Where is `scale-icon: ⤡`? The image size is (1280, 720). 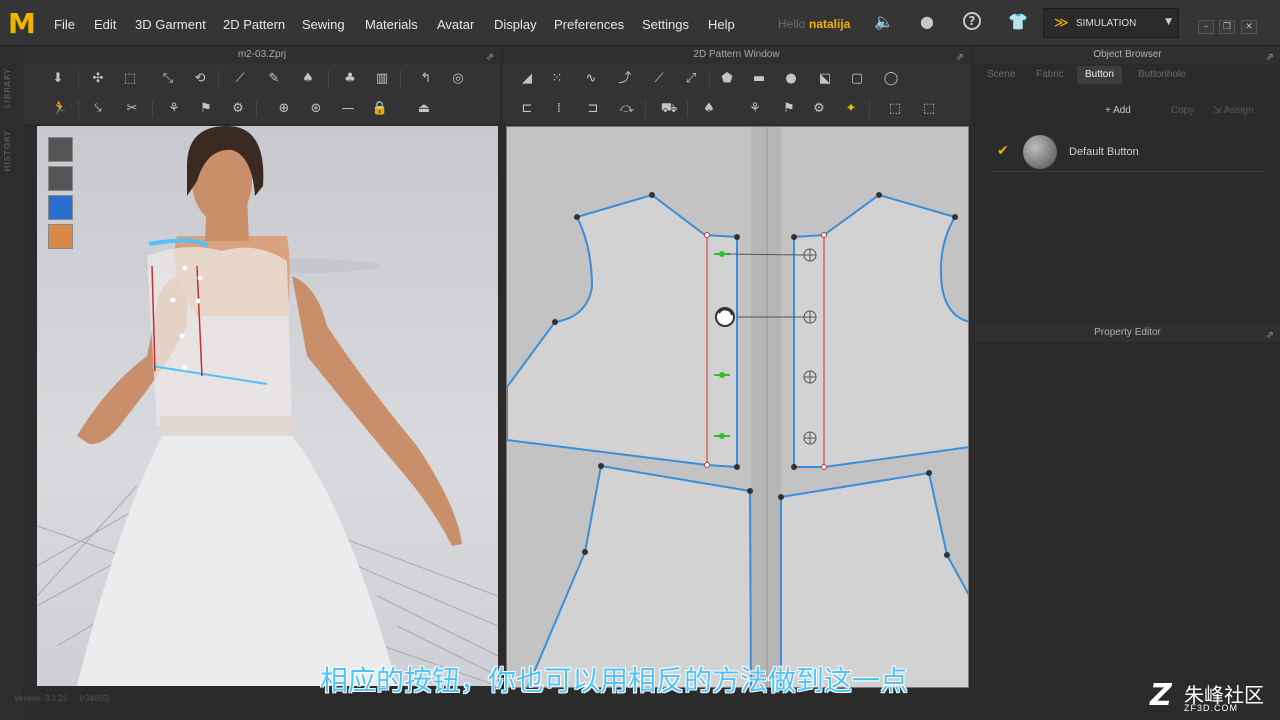 scale-icon: ⤡ is located at coordinates (168, 79).